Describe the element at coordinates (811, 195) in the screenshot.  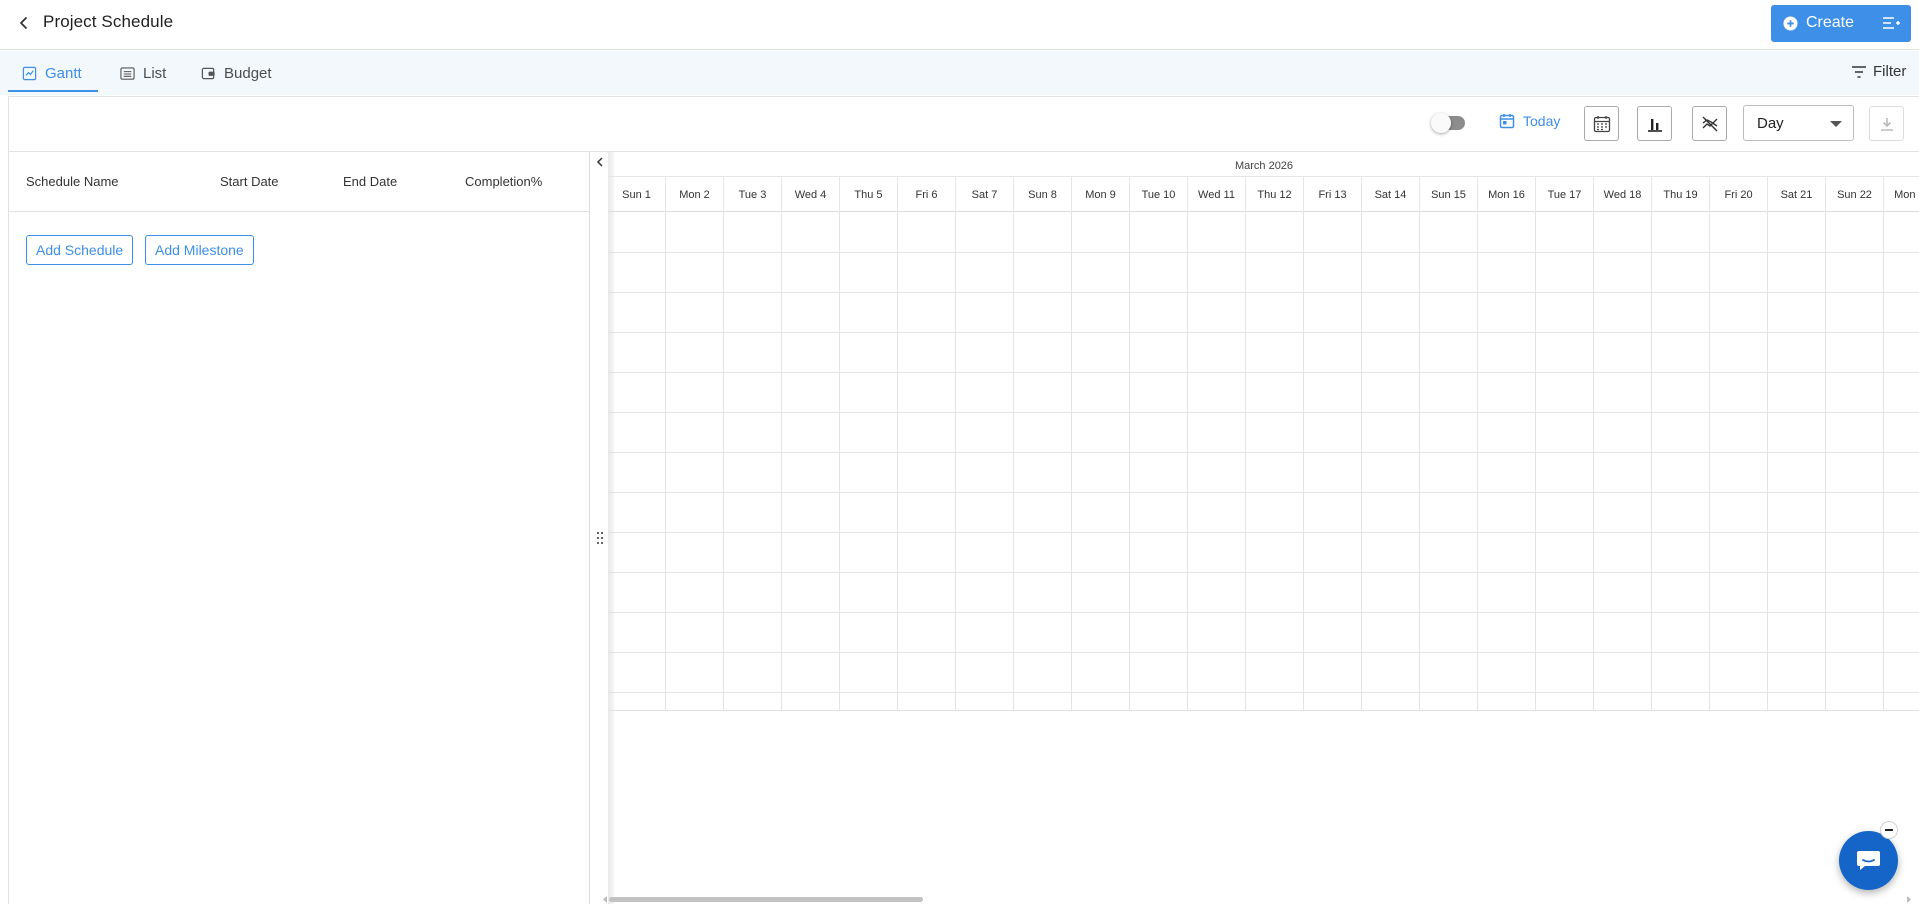
I see `day-header: Wed 4` at that location.